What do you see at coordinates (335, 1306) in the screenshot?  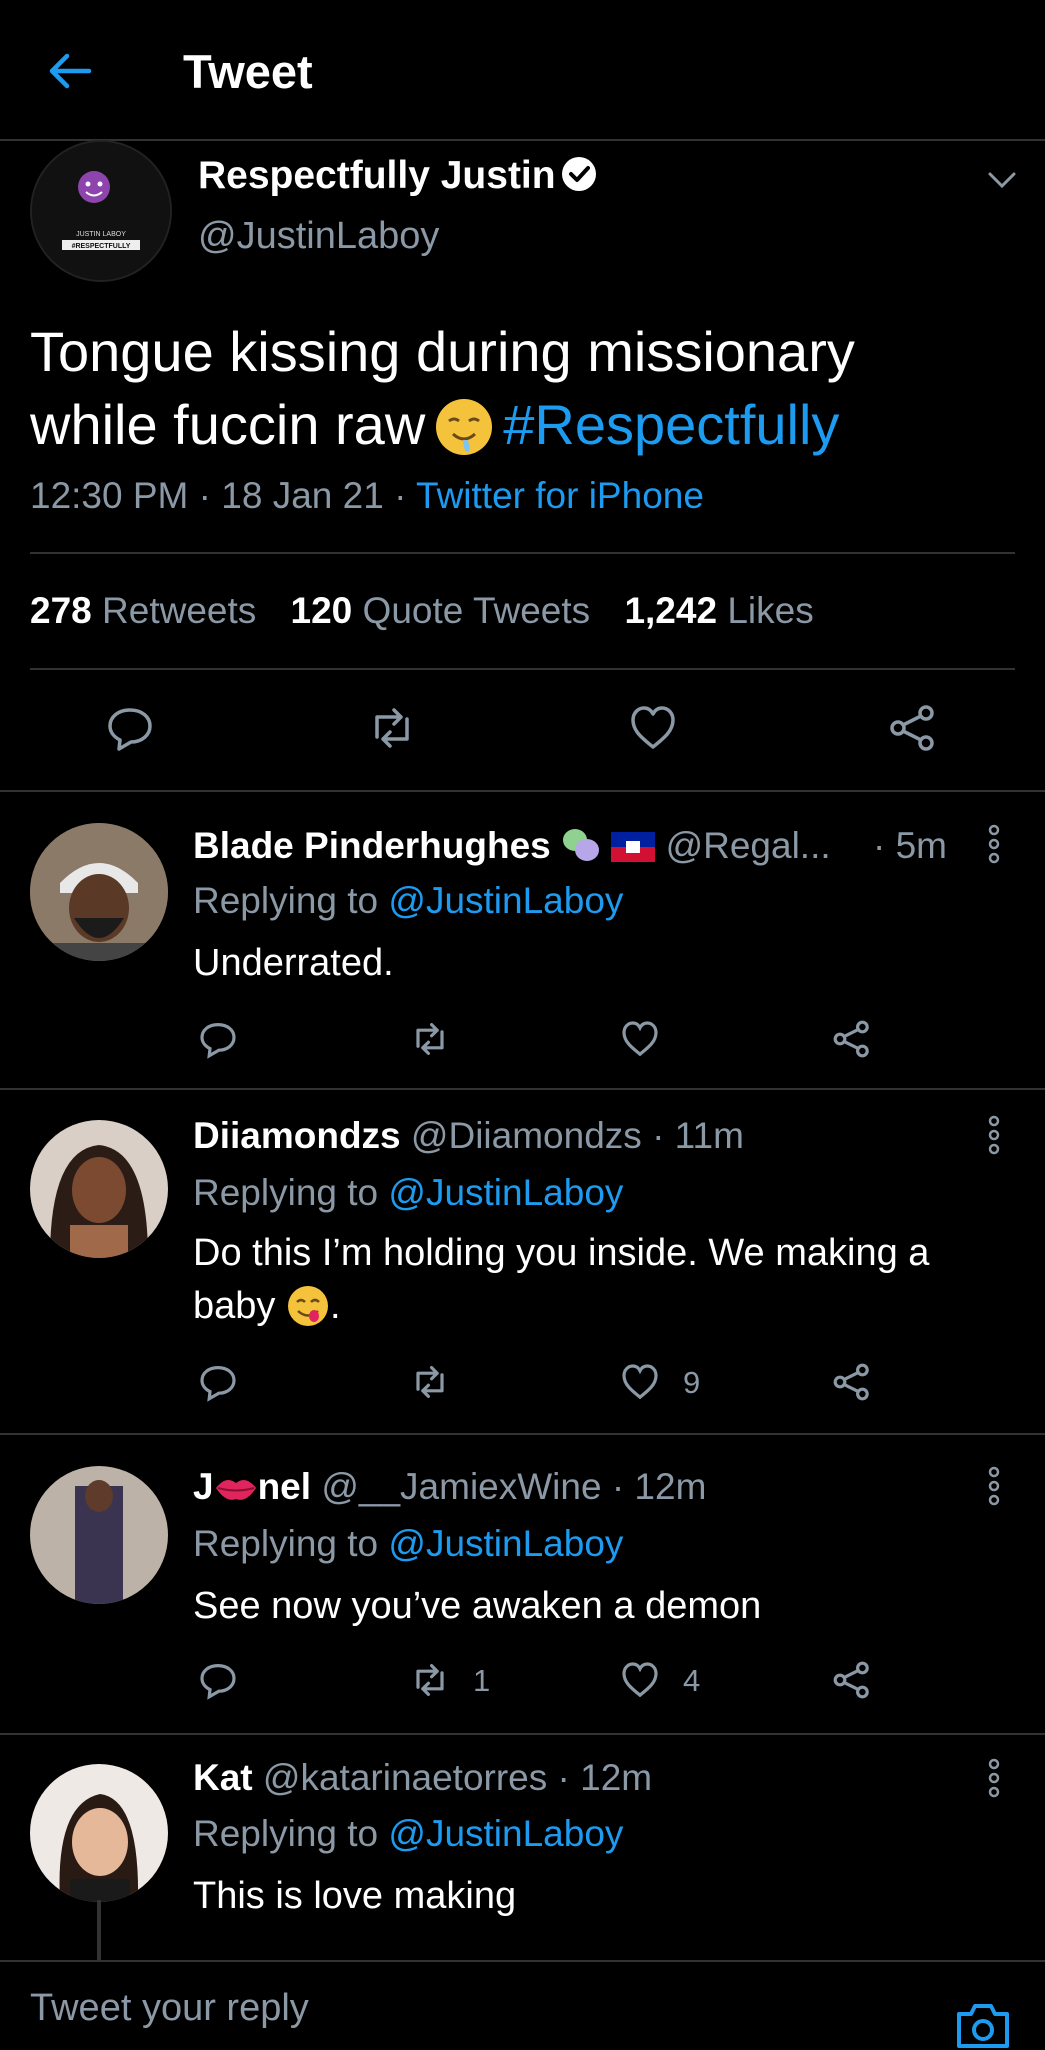 I see `reply-text-period: .` at bounding box center [335, 1306].